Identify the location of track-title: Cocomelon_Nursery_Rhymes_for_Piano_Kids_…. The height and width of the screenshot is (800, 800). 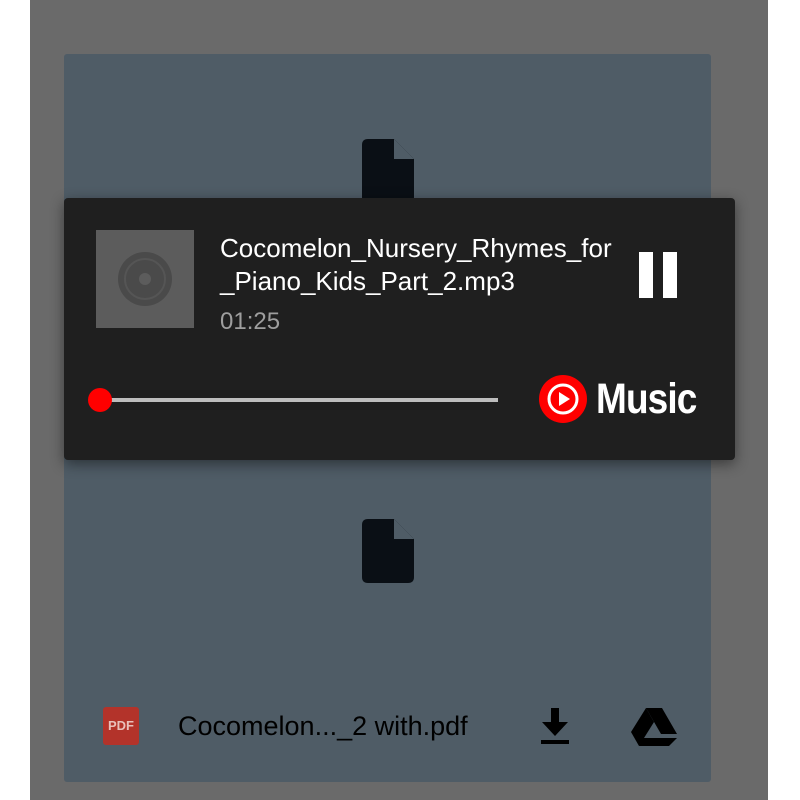
(416, 264).